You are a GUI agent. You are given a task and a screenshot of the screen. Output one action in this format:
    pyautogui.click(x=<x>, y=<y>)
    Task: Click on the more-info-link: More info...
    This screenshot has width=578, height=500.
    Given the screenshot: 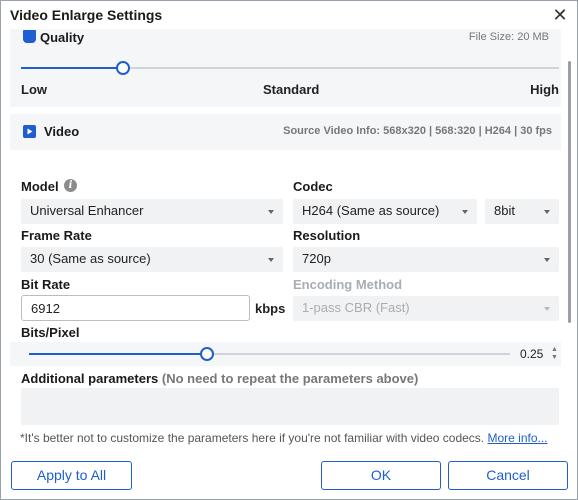 What is the action you would take?
    pyautogui.click(x=517, y=438)
    